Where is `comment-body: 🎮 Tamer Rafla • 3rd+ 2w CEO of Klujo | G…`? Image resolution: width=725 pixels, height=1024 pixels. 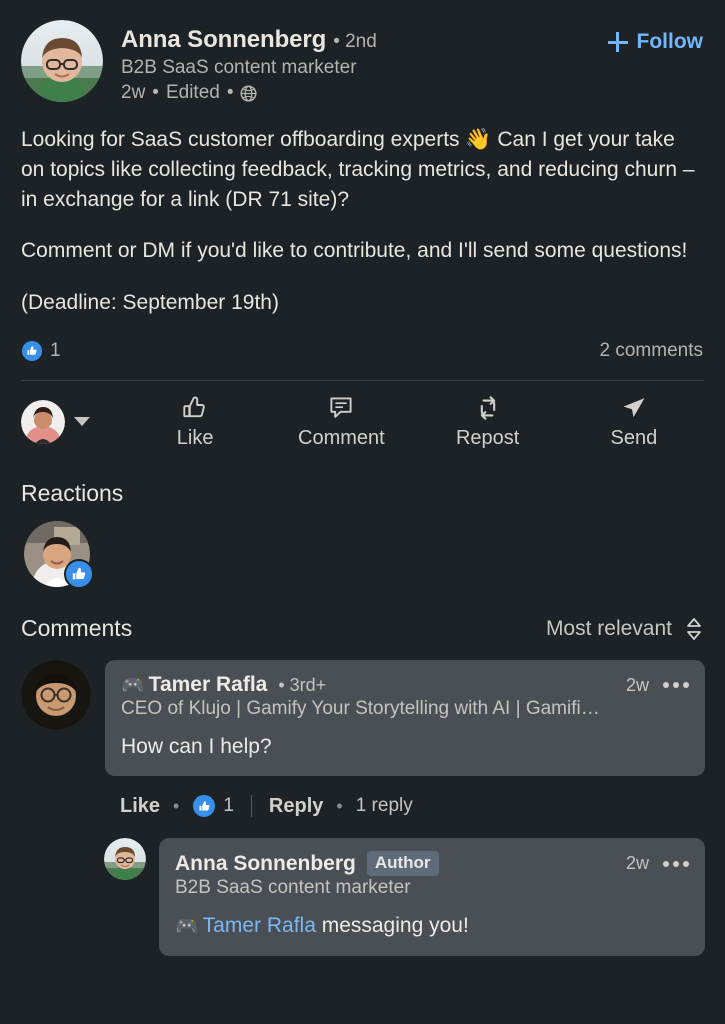 comment-body: 🎮 Tamer Rafla • 3rd+ 2w CEO of Klujo | G… is located at coordinates (405, 739).